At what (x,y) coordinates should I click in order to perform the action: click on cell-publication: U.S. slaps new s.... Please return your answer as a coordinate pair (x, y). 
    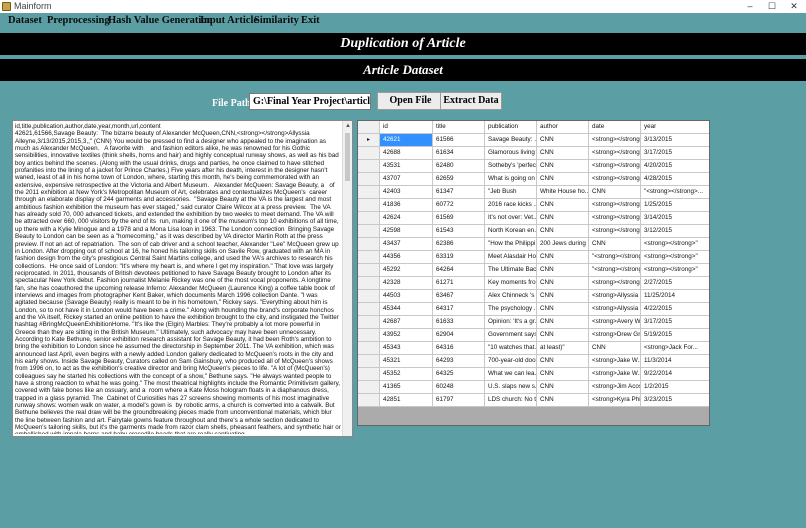
    Looking at the image, I should click on (511, 387).